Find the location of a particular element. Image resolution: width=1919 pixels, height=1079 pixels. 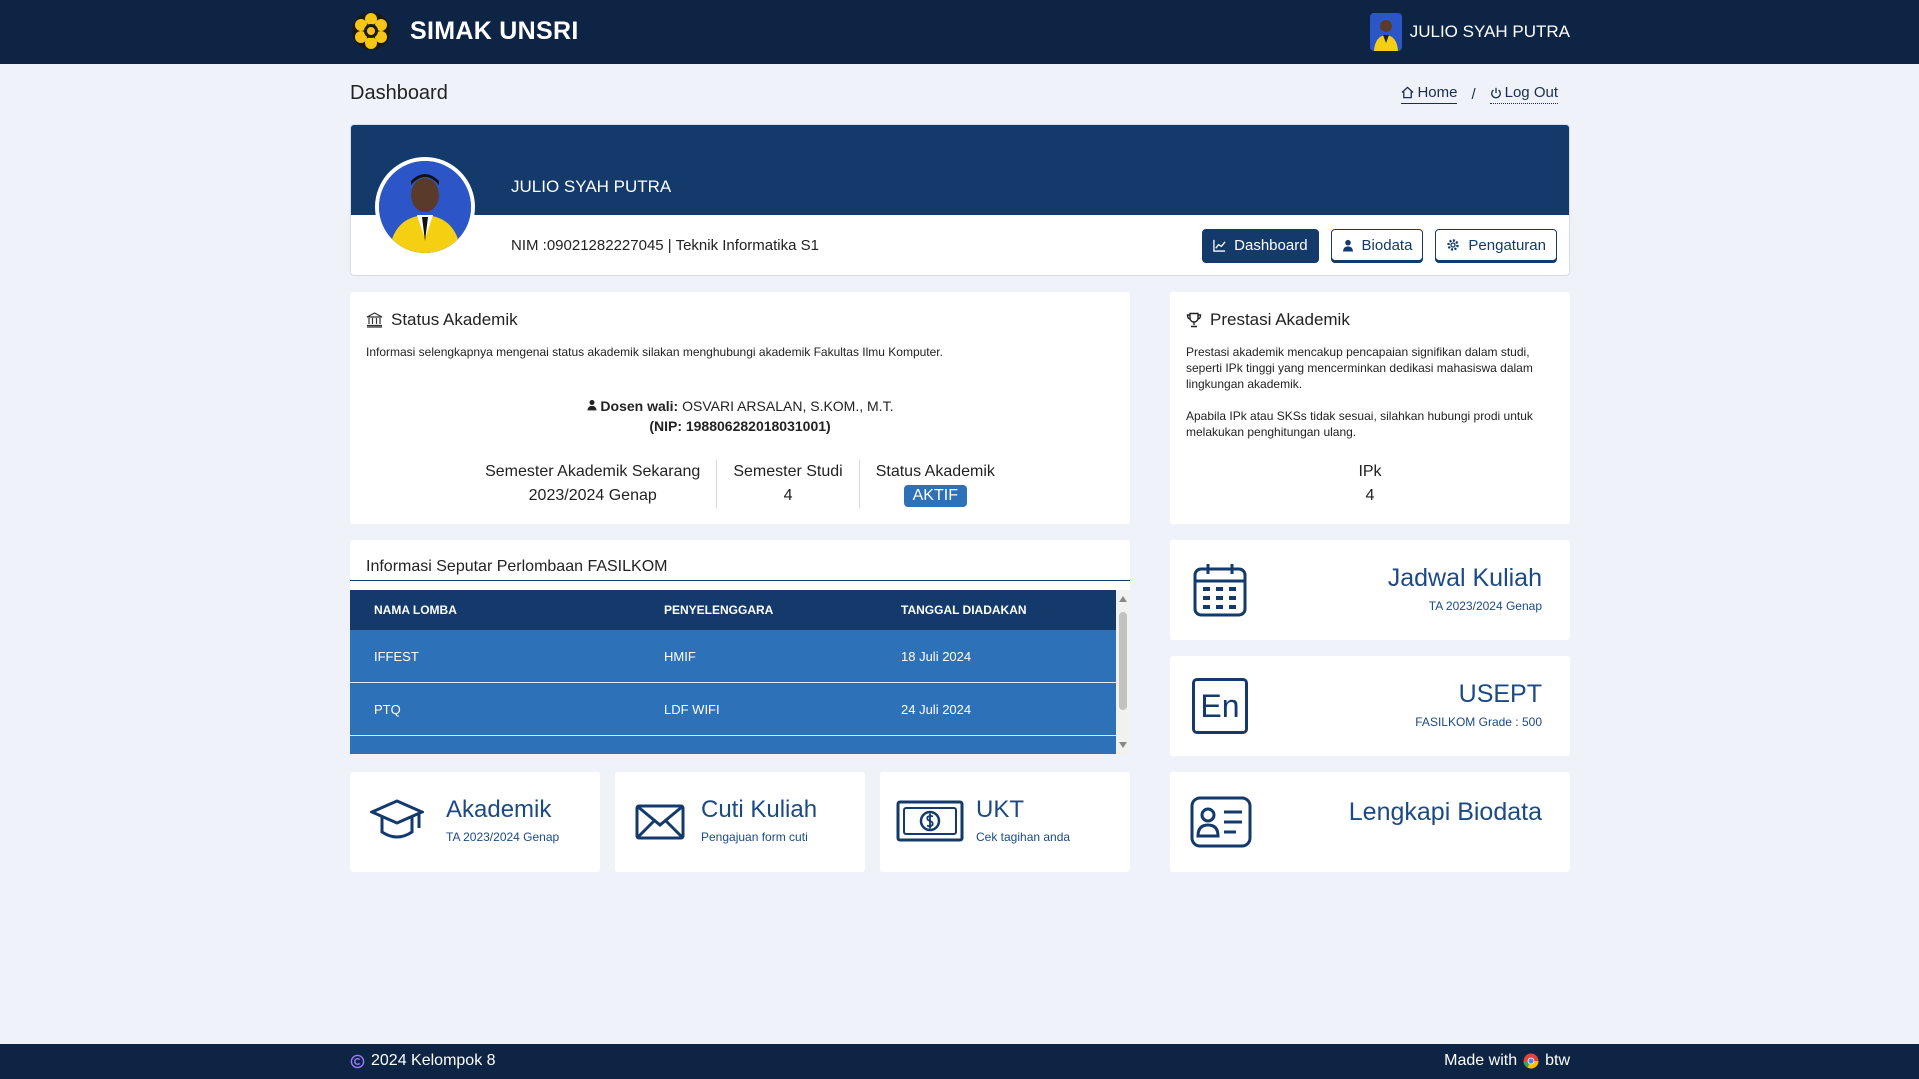

ukt-tile: UKT Cek tagihan anda is located at coordinates (1005, 822).